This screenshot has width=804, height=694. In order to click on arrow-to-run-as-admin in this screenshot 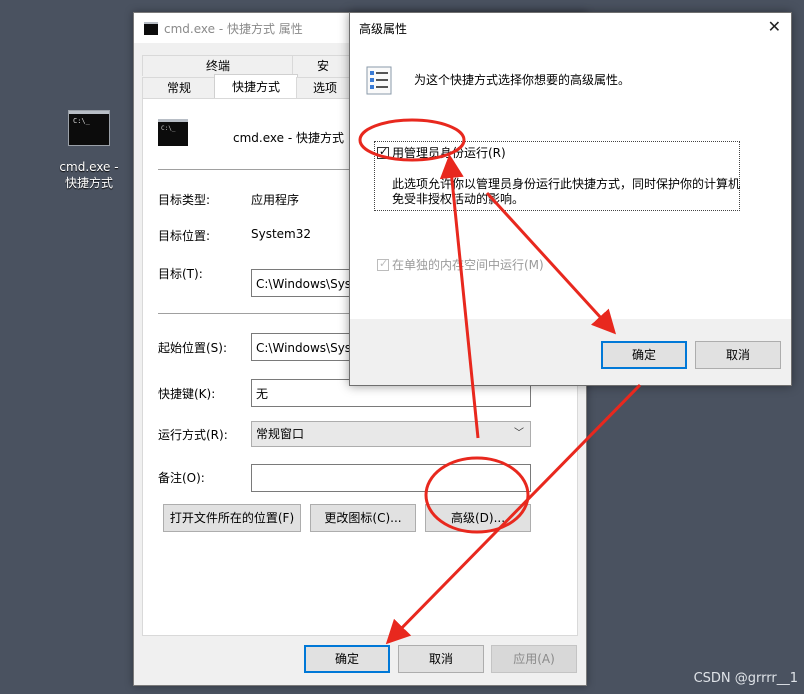, I will do `click(459, 296)`.